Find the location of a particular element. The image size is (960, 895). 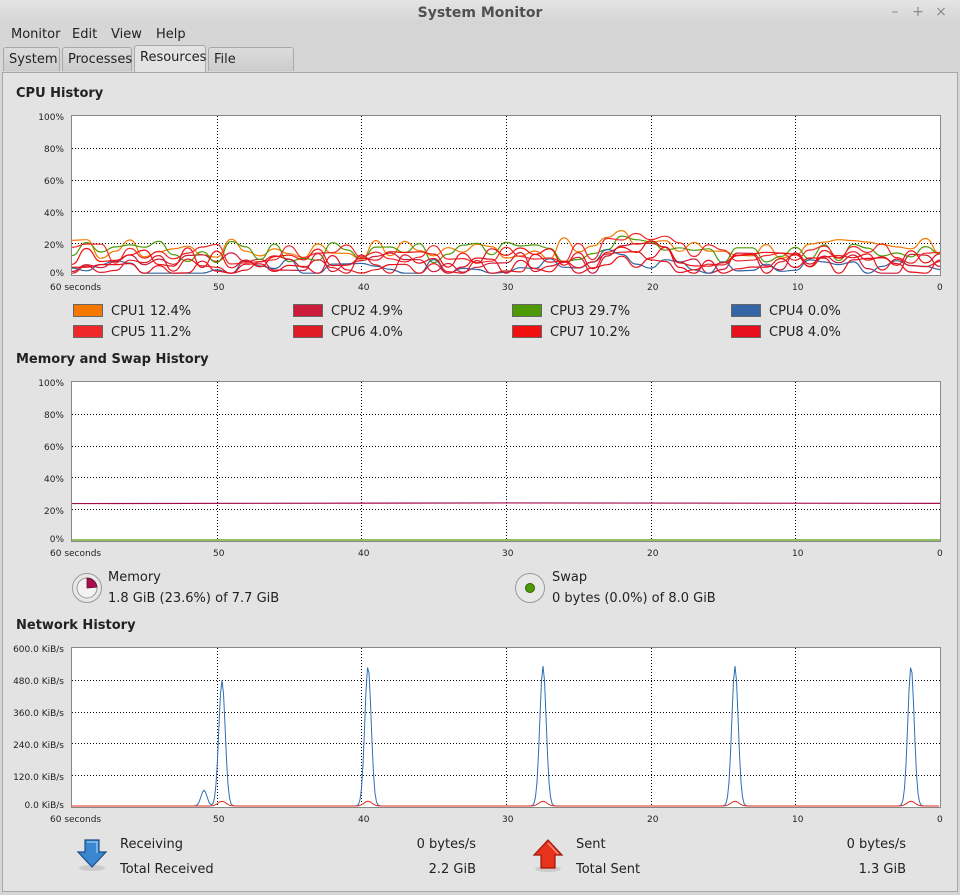

cpu8-legend: CPU8 4.0% is located at coordinates (805, 332).